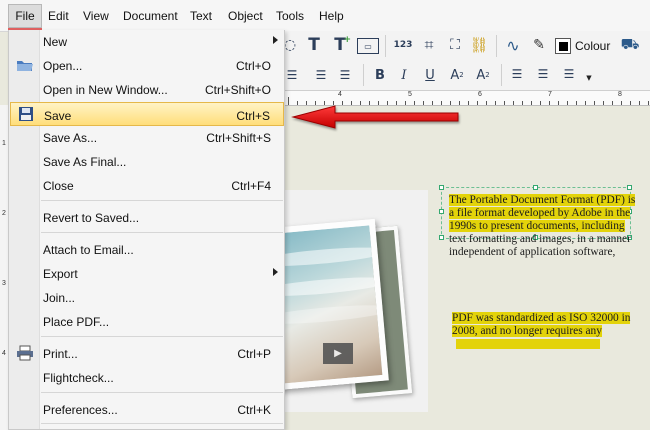 Image resolution: width=650 pixels, height=430 pixels. What do you see at coordinates (375, 117) in the screenshot?
I see `annotation-arrow` at bounding box center [375, 117].